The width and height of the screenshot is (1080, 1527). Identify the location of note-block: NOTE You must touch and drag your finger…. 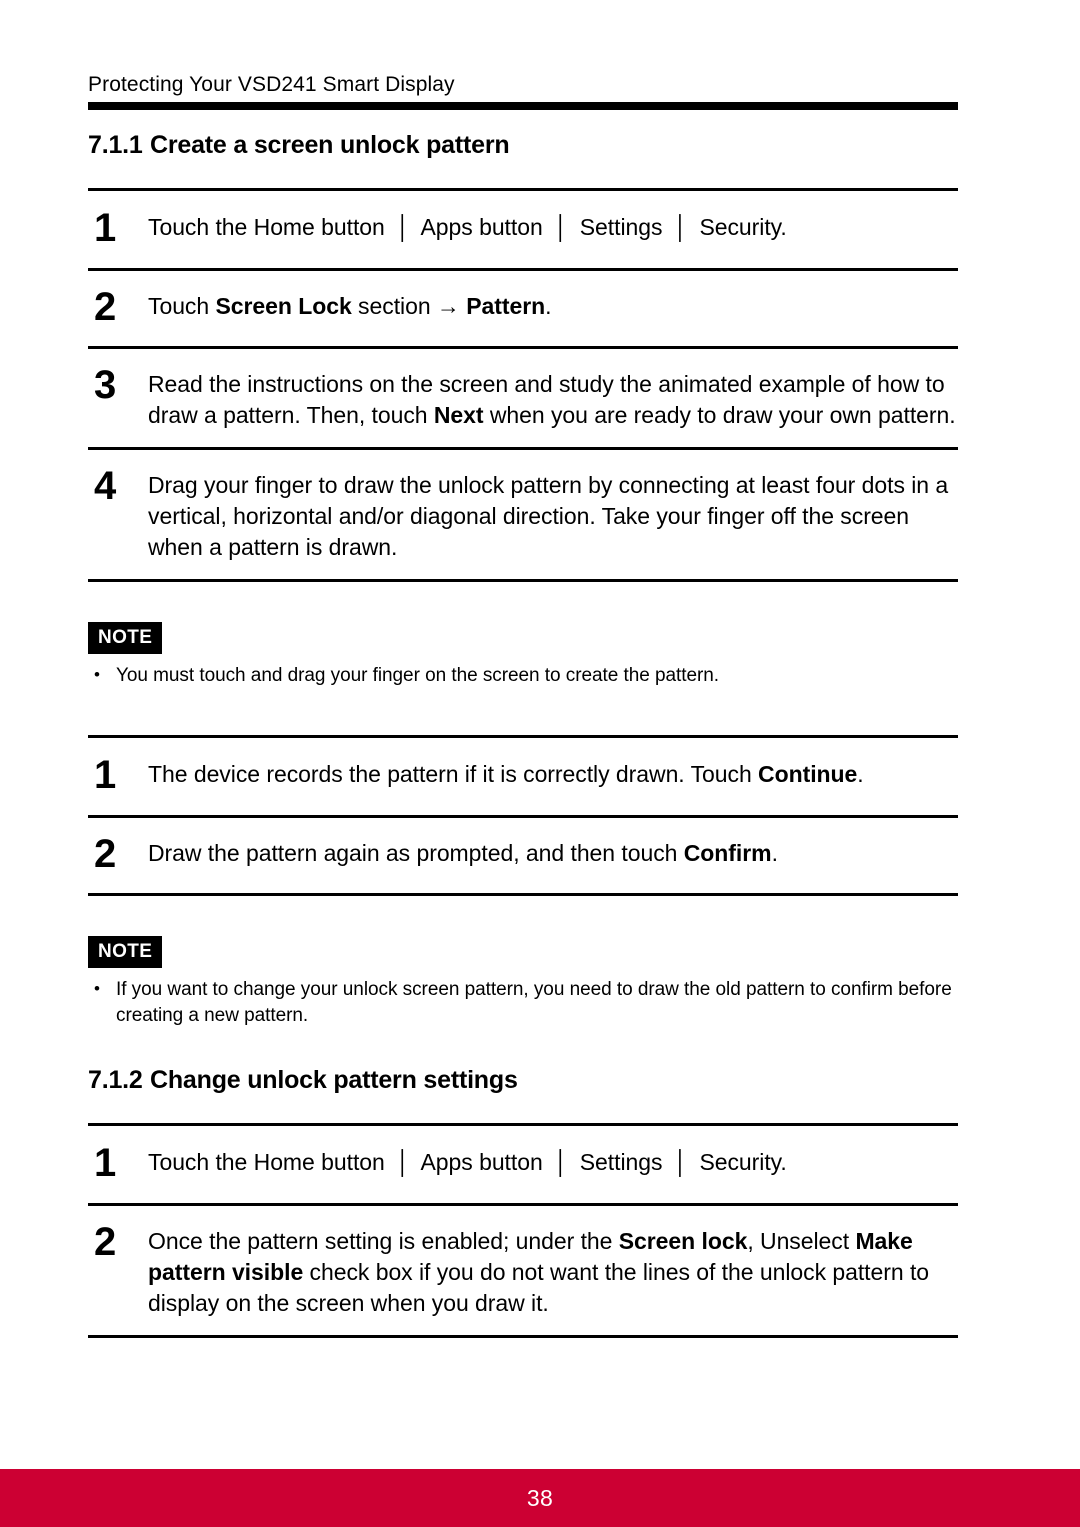
(540, 655).